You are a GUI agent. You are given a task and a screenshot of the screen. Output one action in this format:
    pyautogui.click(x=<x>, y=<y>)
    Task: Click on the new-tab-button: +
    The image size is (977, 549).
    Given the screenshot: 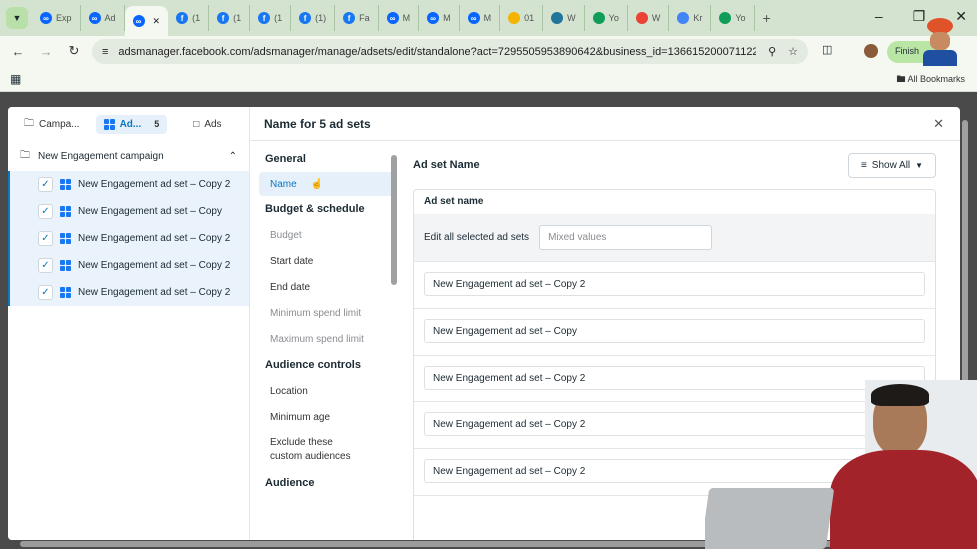 What is the action you would take?
    pyautogui.click(x=767, y=18)
    